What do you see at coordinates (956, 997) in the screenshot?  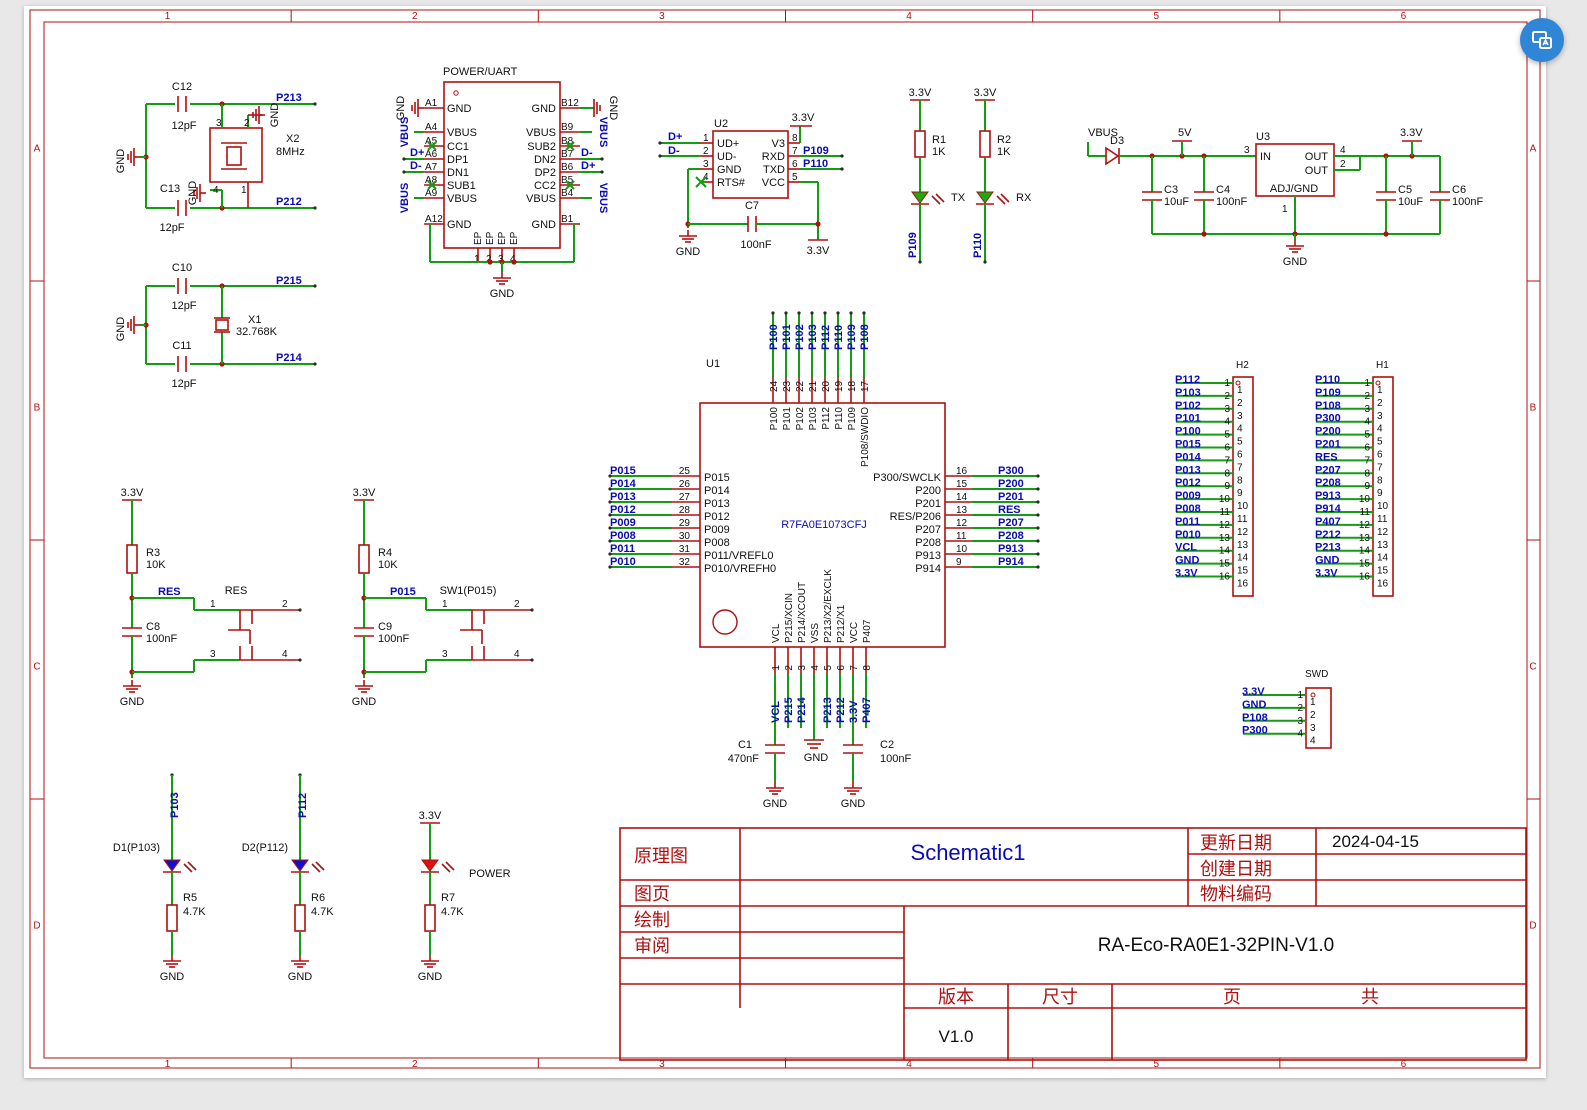 I see `title-label: 版本` at bounding box center [956, 997].